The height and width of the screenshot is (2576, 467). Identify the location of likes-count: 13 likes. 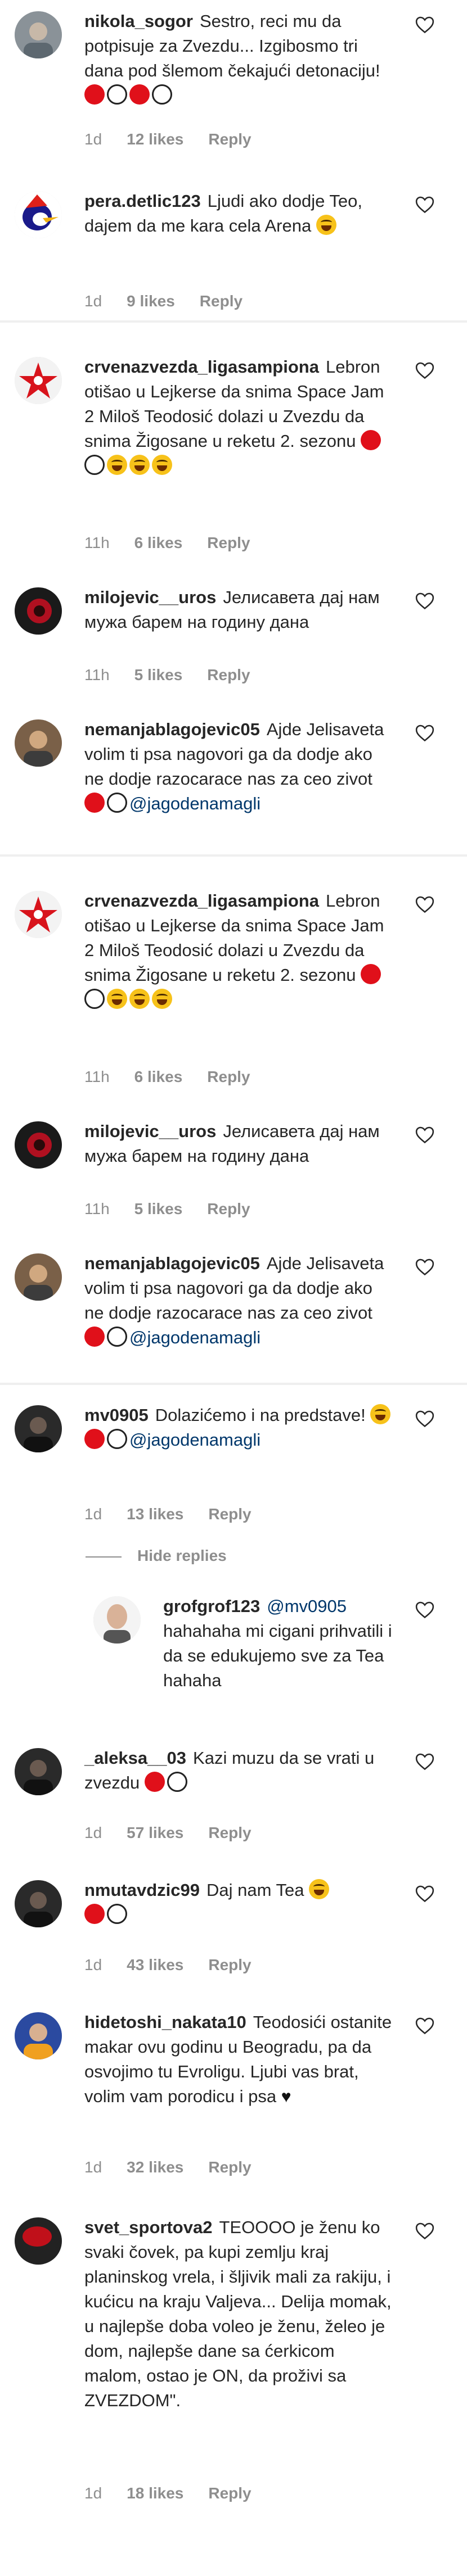
(155, 1514).